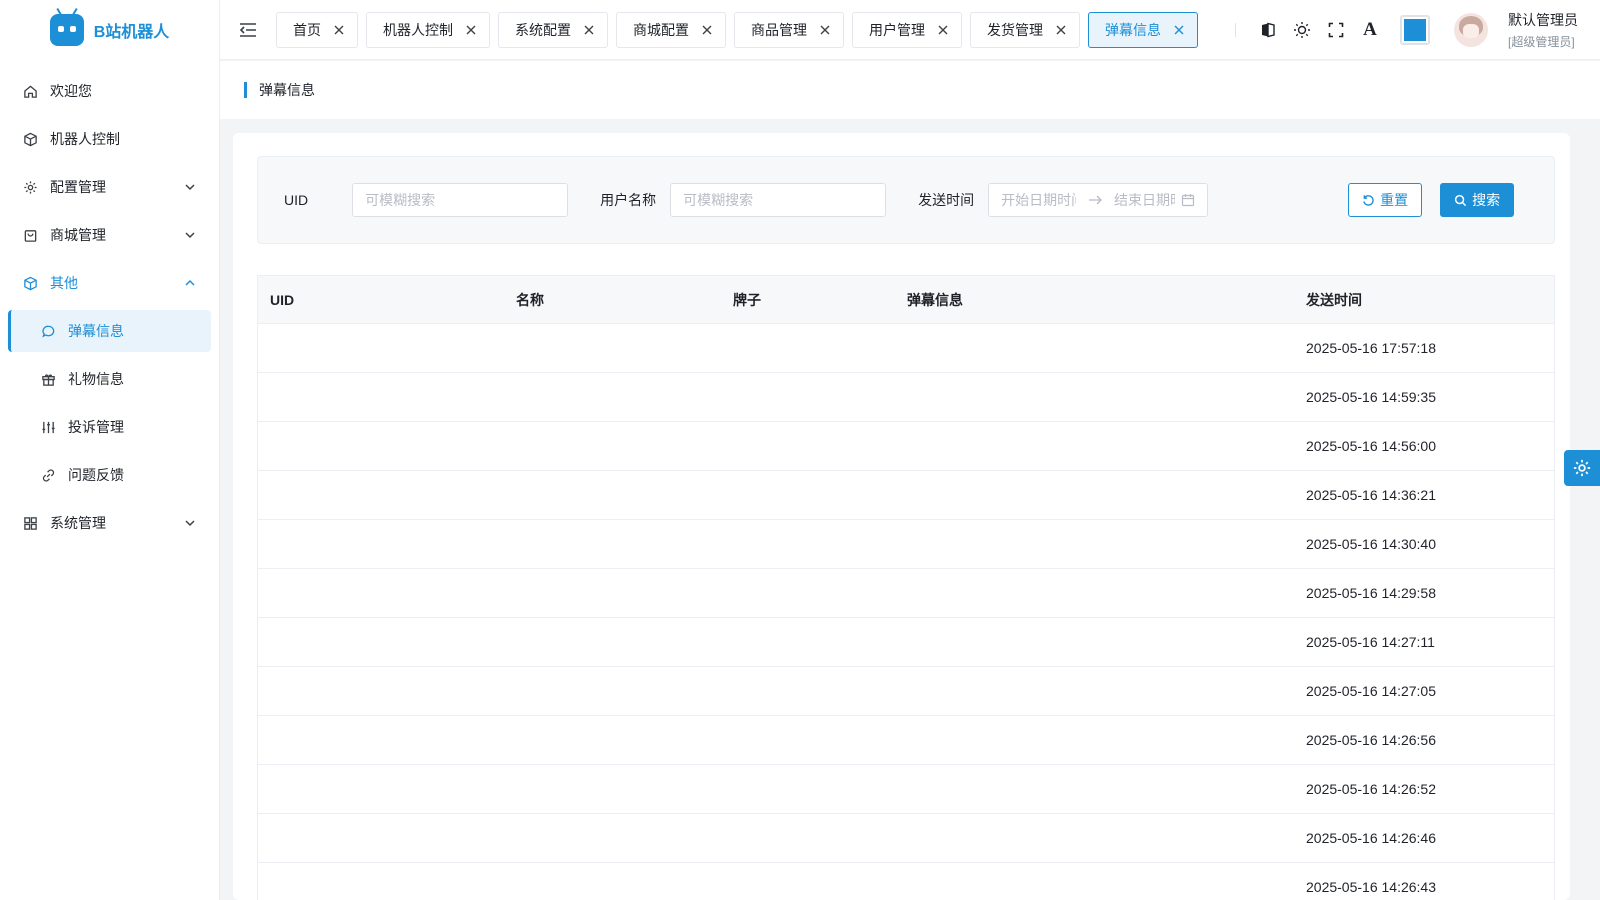 Image resolution: width=1600 pixels, height=900 pixels. I want to click on avatar, so click(1471, 30).